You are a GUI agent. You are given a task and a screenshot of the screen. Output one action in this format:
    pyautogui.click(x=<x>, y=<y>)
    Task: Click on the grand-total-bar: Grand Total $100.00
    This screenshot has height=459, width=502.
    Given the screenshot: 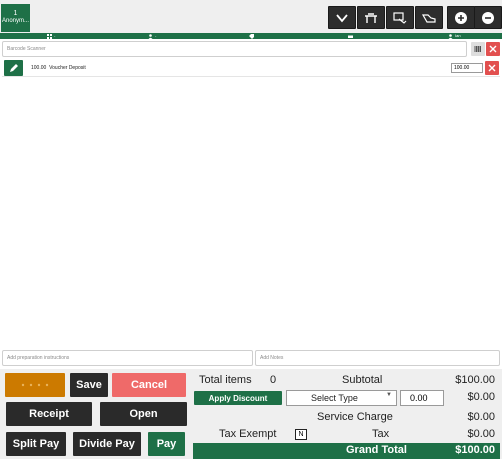 What is the action you would take?
    pyautogui.click(x=346, y=451)
    